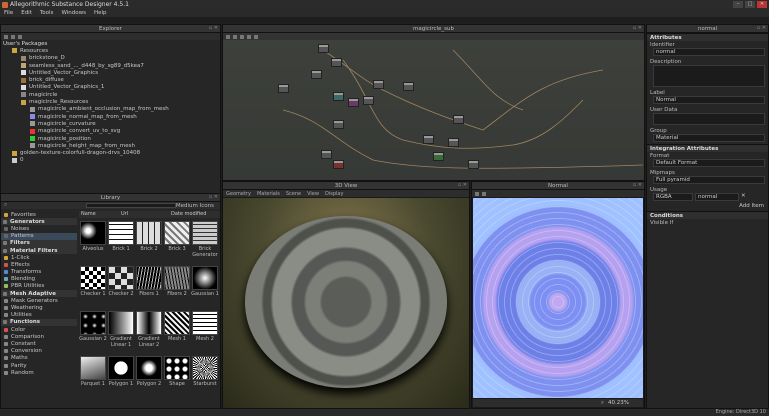 Image resolution: width=769 pixels, height=416 pixels. What do you see at coordinates (39, 250) in the screenshot?
I see `library-category: Material Filters` at bounding box center [39, 250].